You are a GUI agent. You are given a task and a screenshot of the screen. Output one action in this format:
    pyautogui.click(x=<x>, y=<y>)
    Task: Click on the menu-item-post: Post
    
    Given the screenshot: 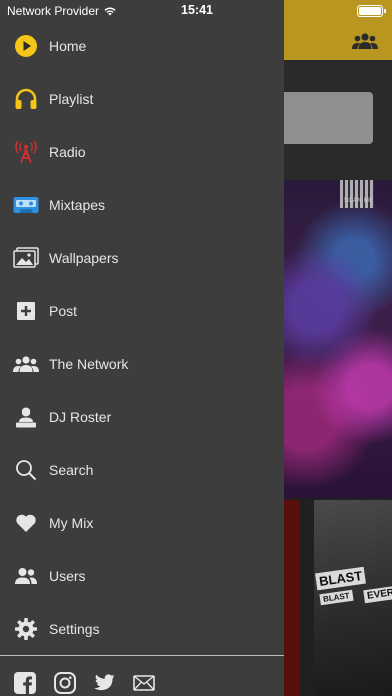 What is the action you would take?
    pyautogui.click(x=142, y=310)
    